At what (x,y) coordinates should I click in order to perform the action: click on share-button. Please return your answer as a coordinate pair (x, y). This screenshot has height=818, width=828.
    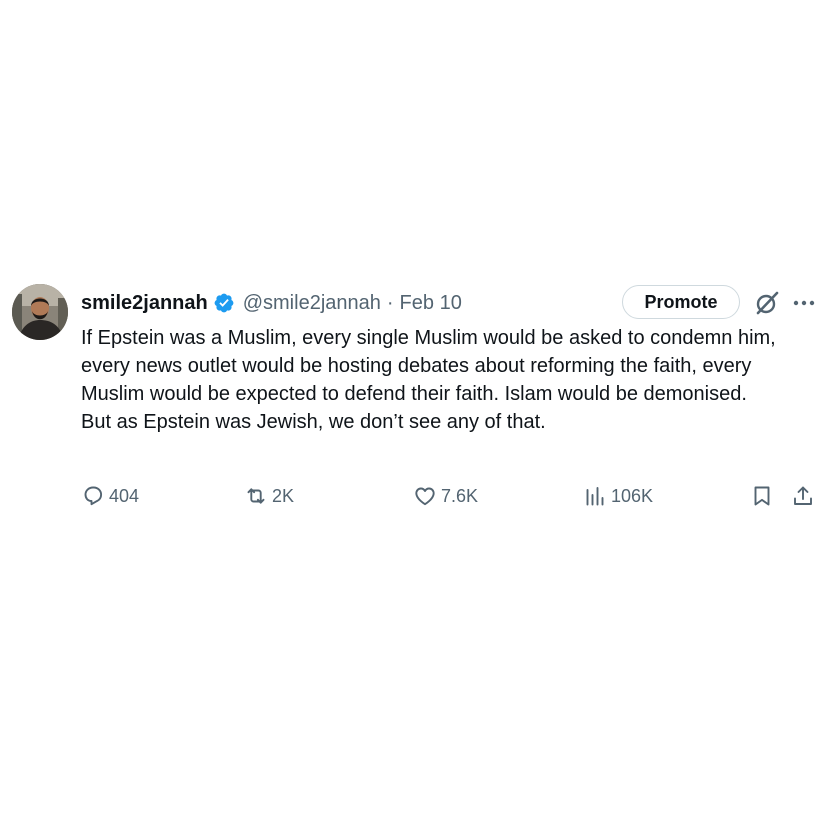
    Looking at the image, I should click on (803, 496).